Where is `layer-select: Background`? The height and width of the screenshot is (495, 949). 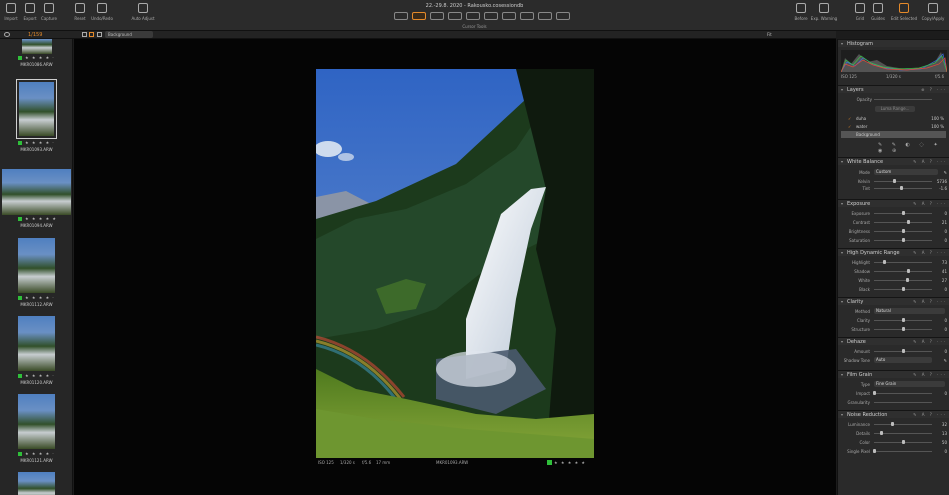 layer-select: Background is located at coordinates (129, 34).